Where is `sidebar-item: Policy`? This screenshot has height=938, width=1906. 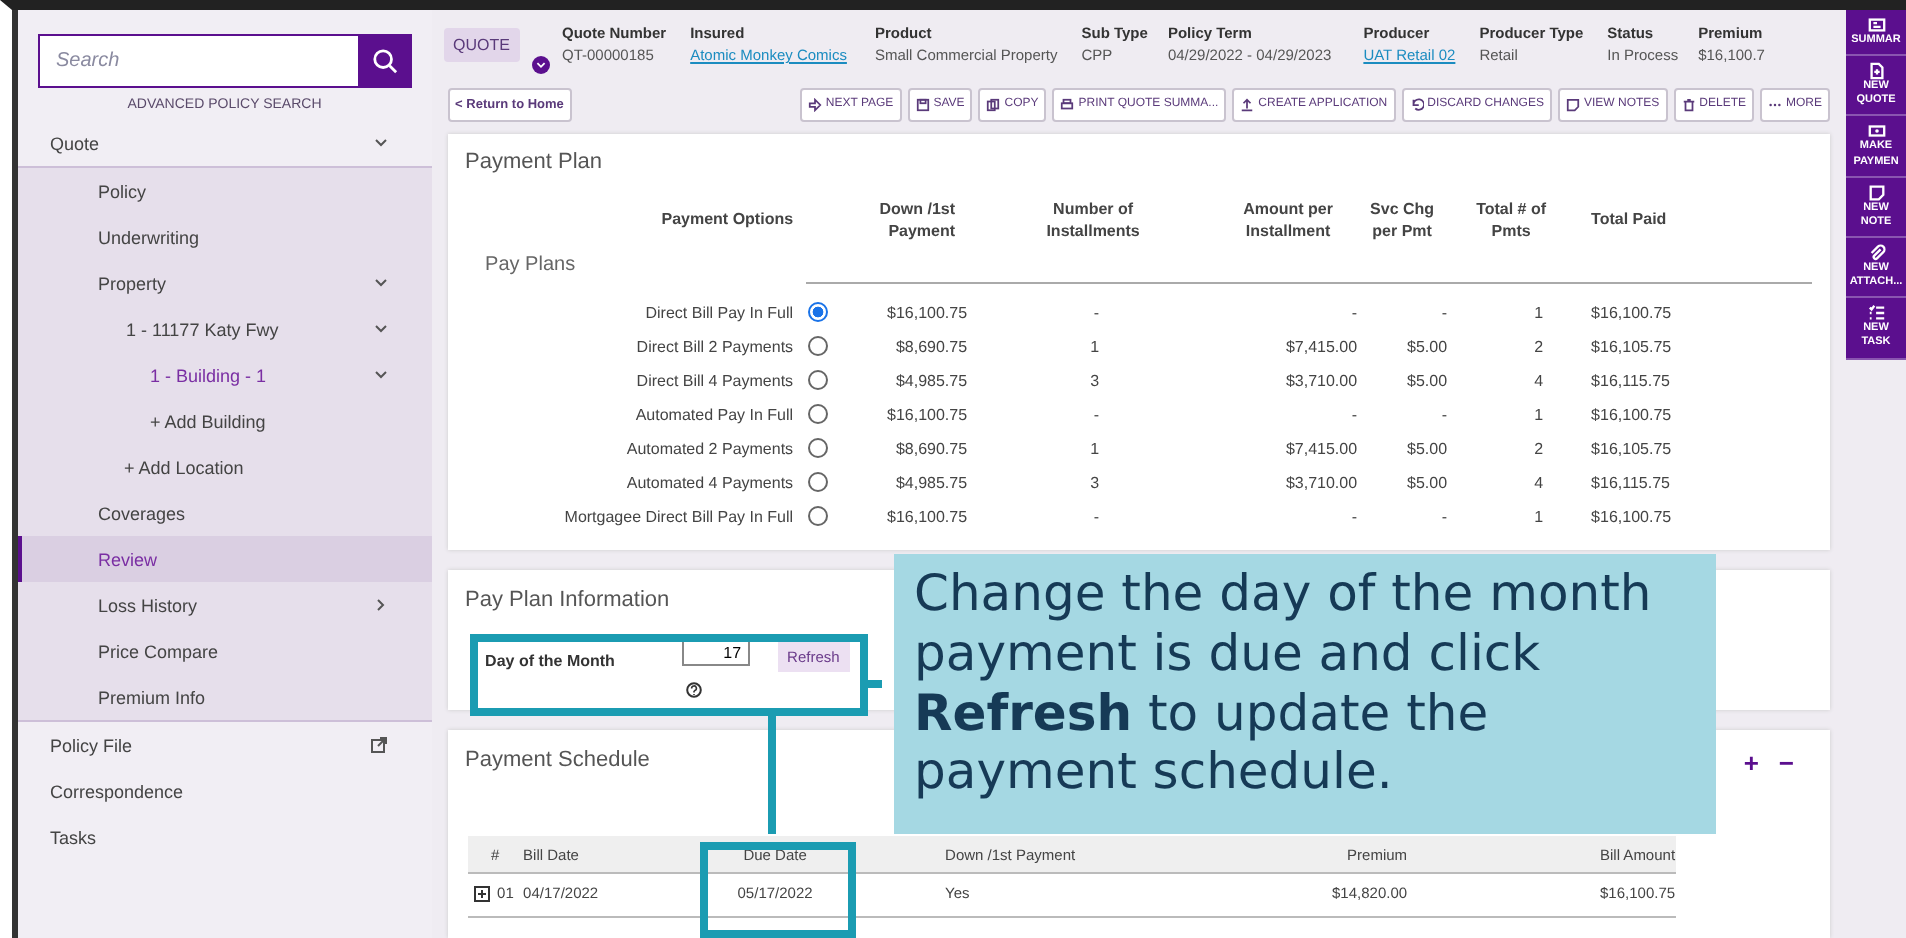 sidebar-item: Policy is located at coordinates (225, 191).